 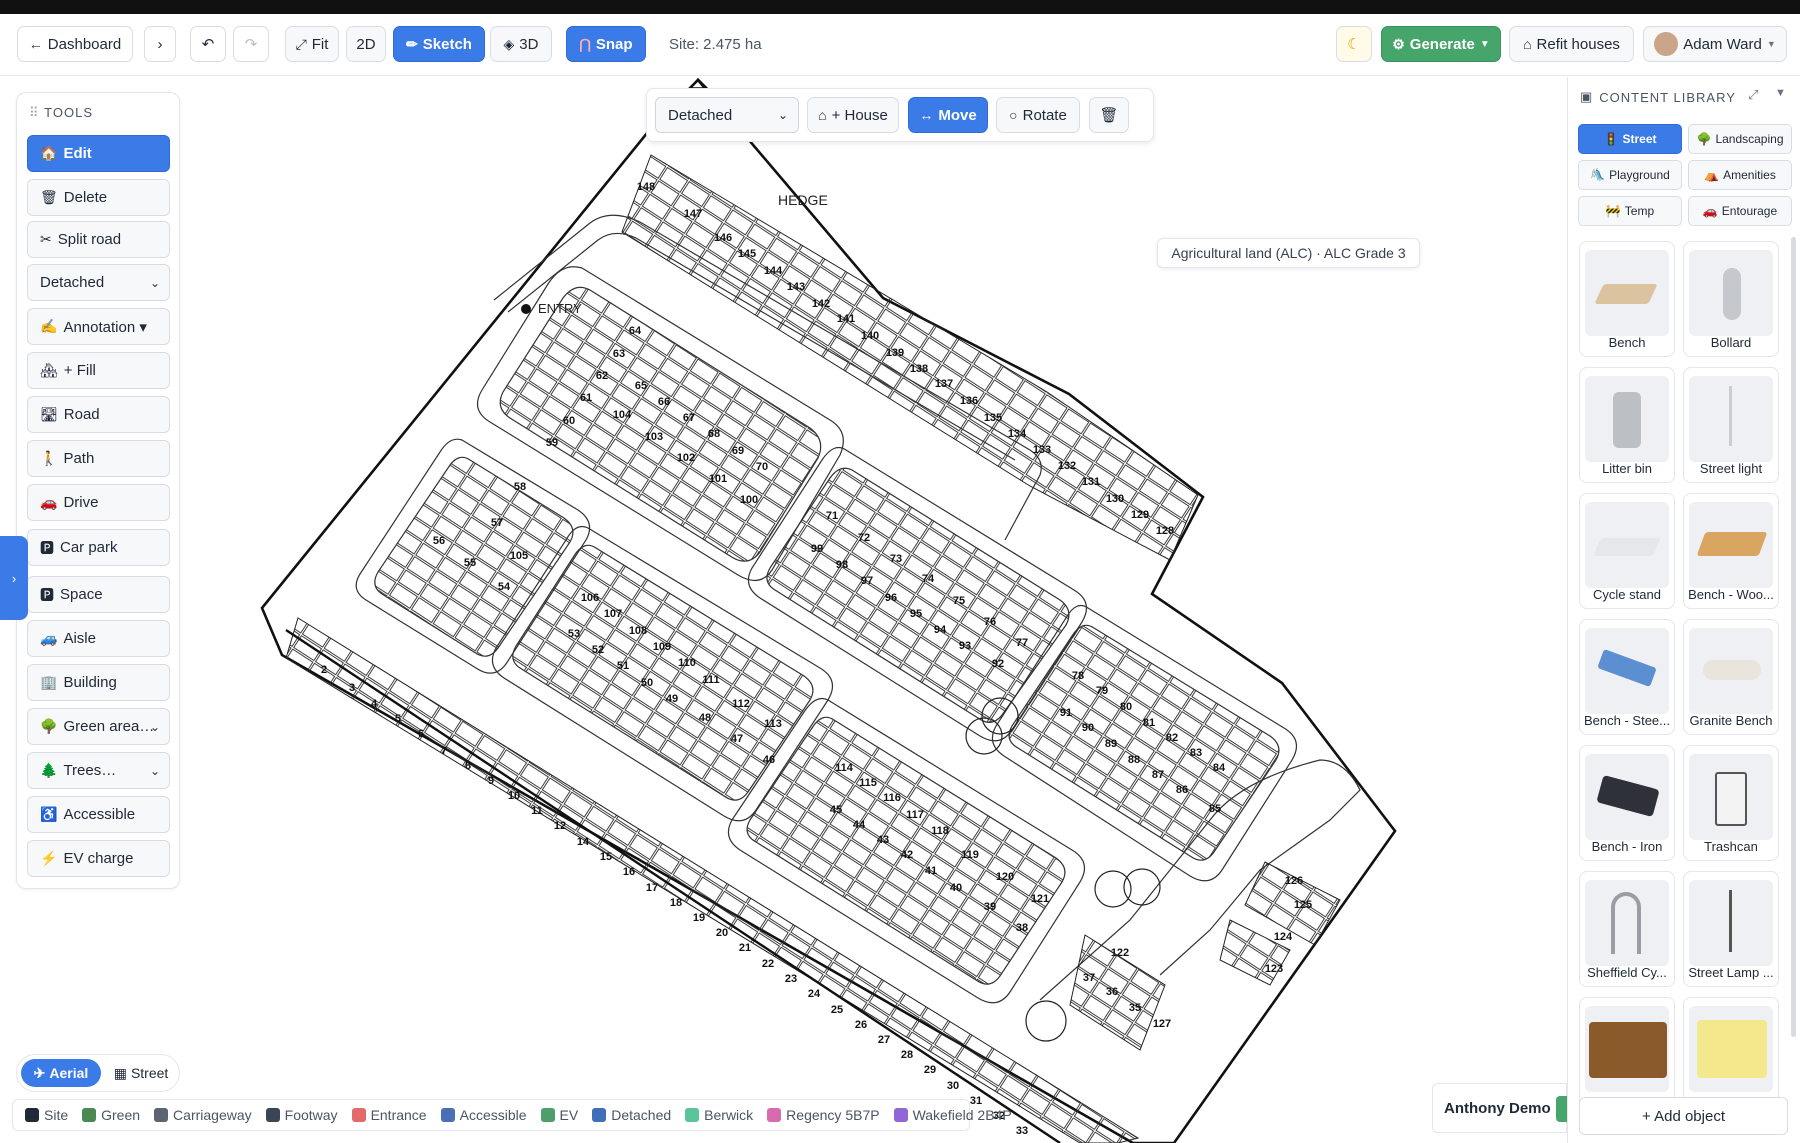 What do you see at coordinates (952, 1115) in the screenshot?
I see `legend-item-wakefield-2b4p: Wakefield 2B4P` at bounding box center [952, 1115].